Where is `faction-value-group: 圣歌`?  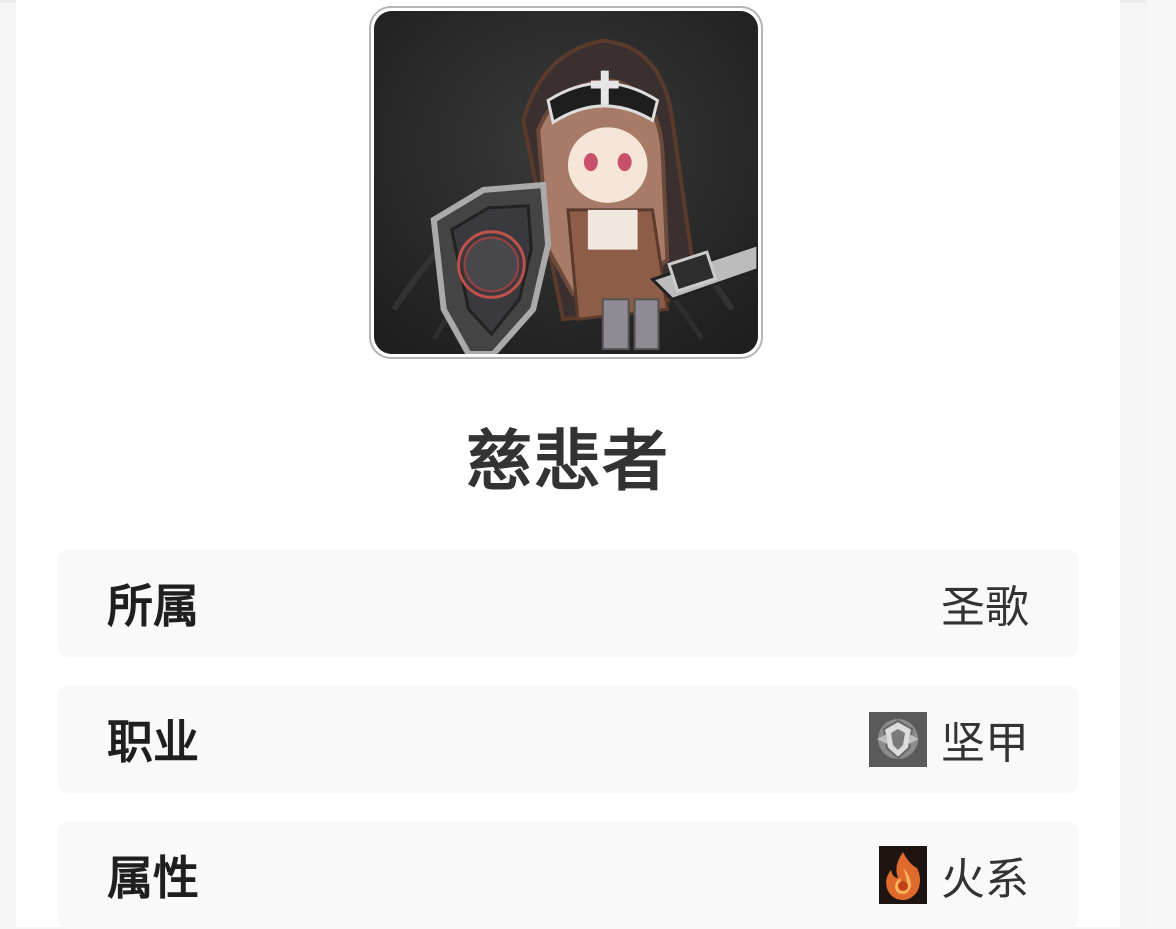 faction-value-group: 圣歌 is located at coordinates (985, 603).